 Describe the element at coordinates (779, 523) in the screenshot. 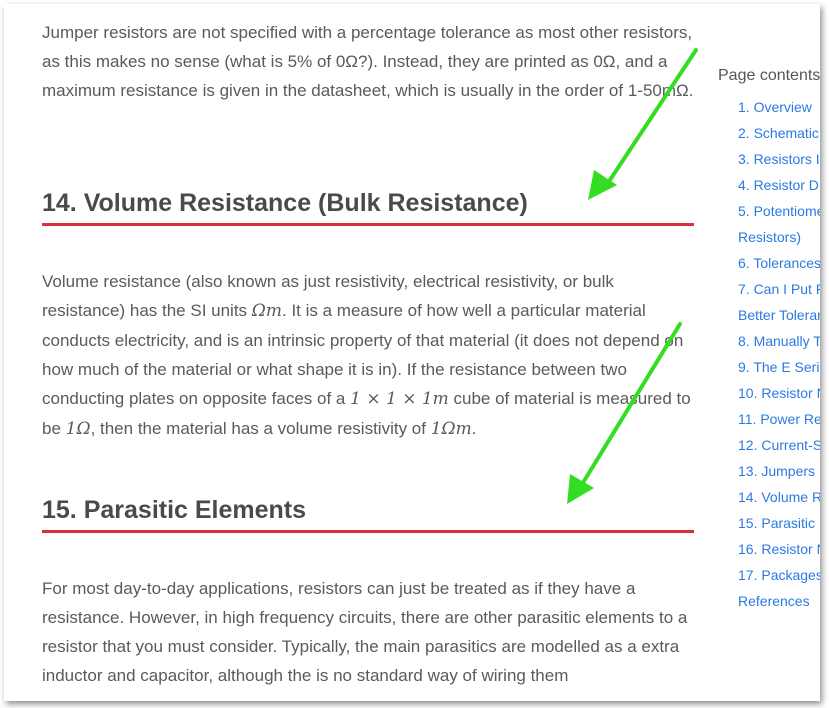

I see `toc-link-parasitic: 15. Parasitic` at that location.